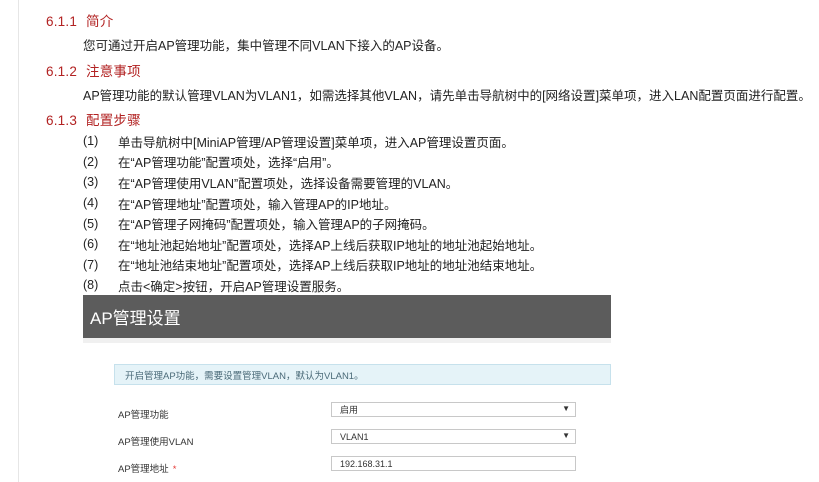 The image size is (819, 482). What do you see at coordinates (91, 141) in the screenshot?
I see `step-index: (1)` at bounding box center [91, 141].